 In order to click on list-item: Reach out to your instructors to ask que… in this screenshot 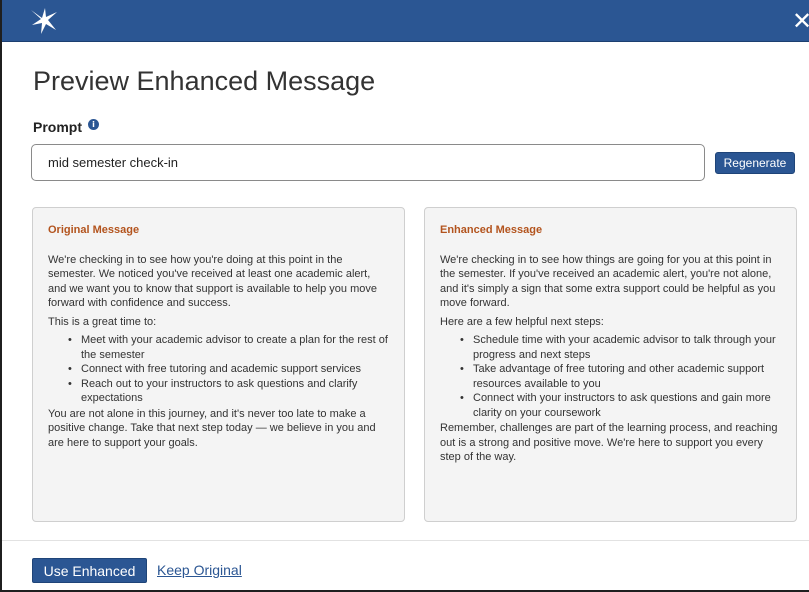, I will do `click(218, 391)`.